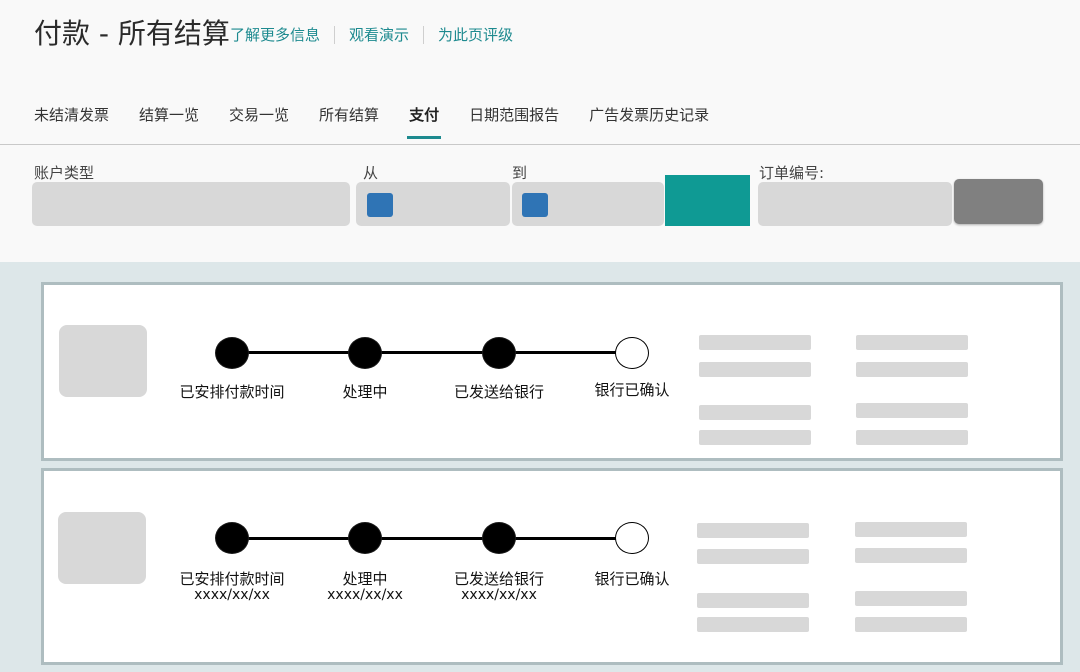  I want to click on tab-ad-invoice-history: 广告发票历史记录, so click(649, 121).